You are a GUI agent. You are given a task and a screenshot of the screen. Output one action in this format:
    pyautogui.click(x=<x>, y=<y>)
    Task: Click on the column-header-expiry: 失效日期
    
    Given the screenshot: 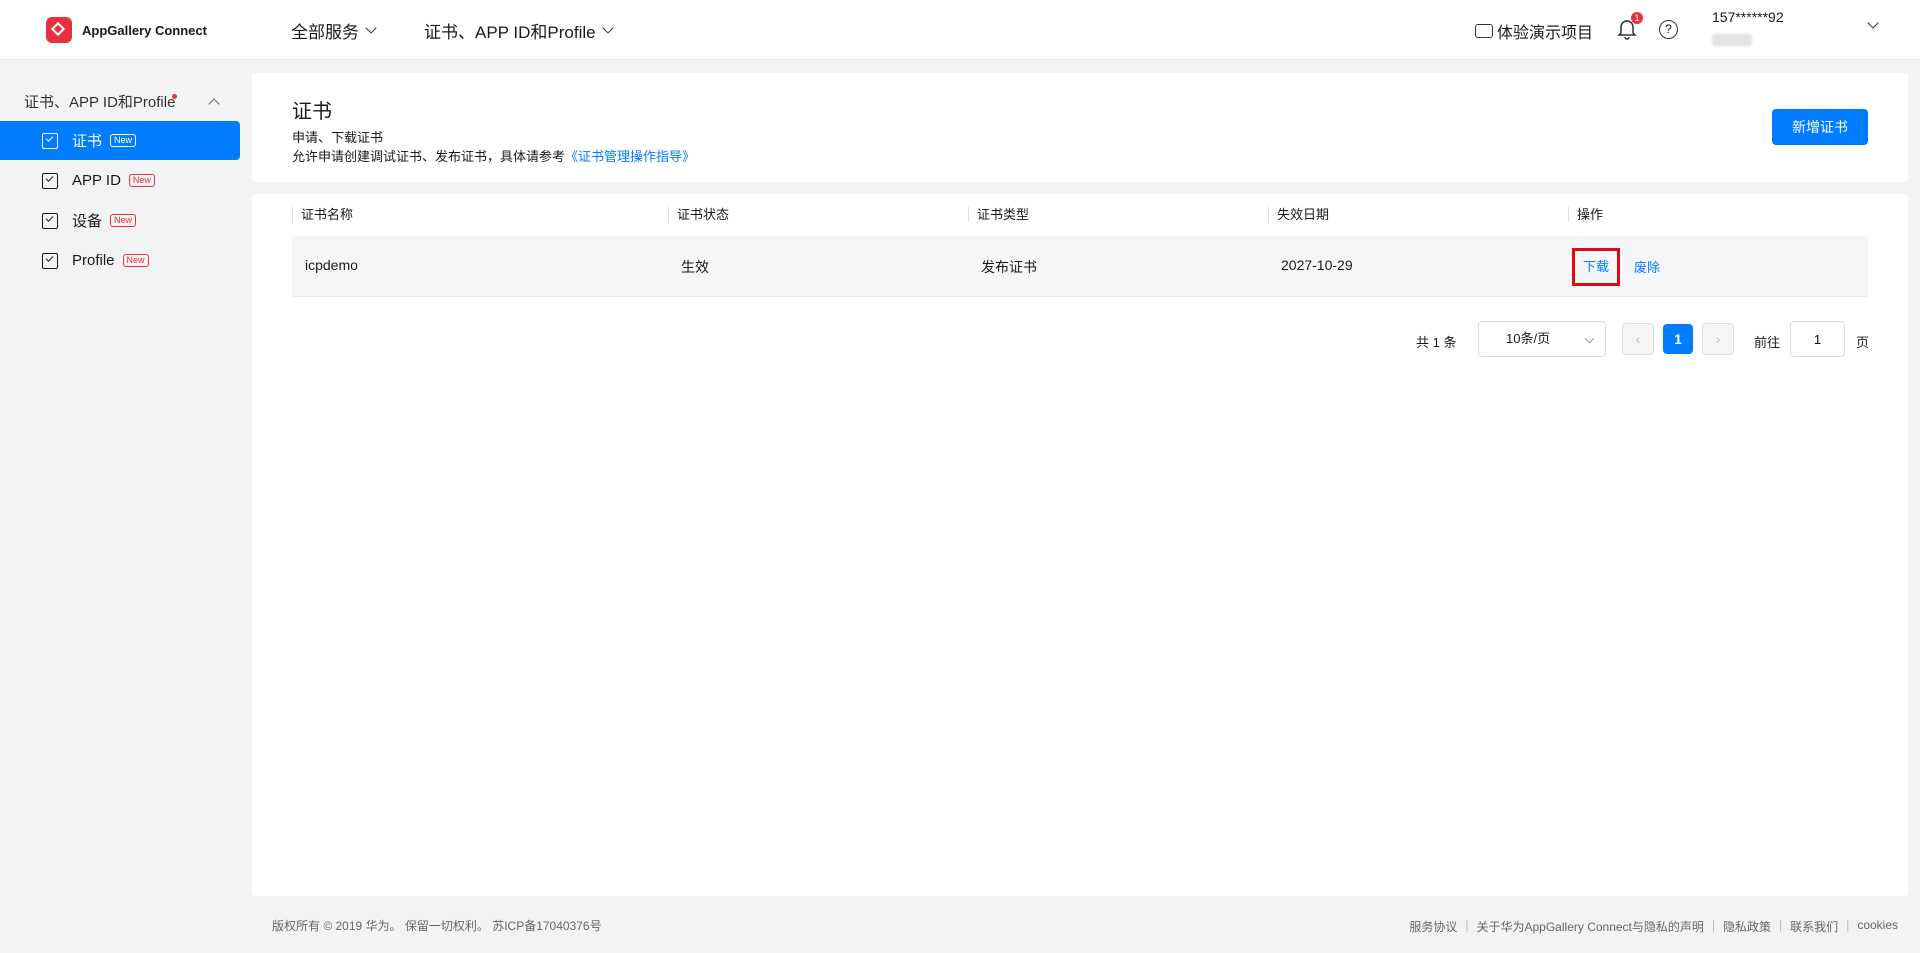 What is the action you would take?
    pyautogui.click(x=1298, y=214)
    